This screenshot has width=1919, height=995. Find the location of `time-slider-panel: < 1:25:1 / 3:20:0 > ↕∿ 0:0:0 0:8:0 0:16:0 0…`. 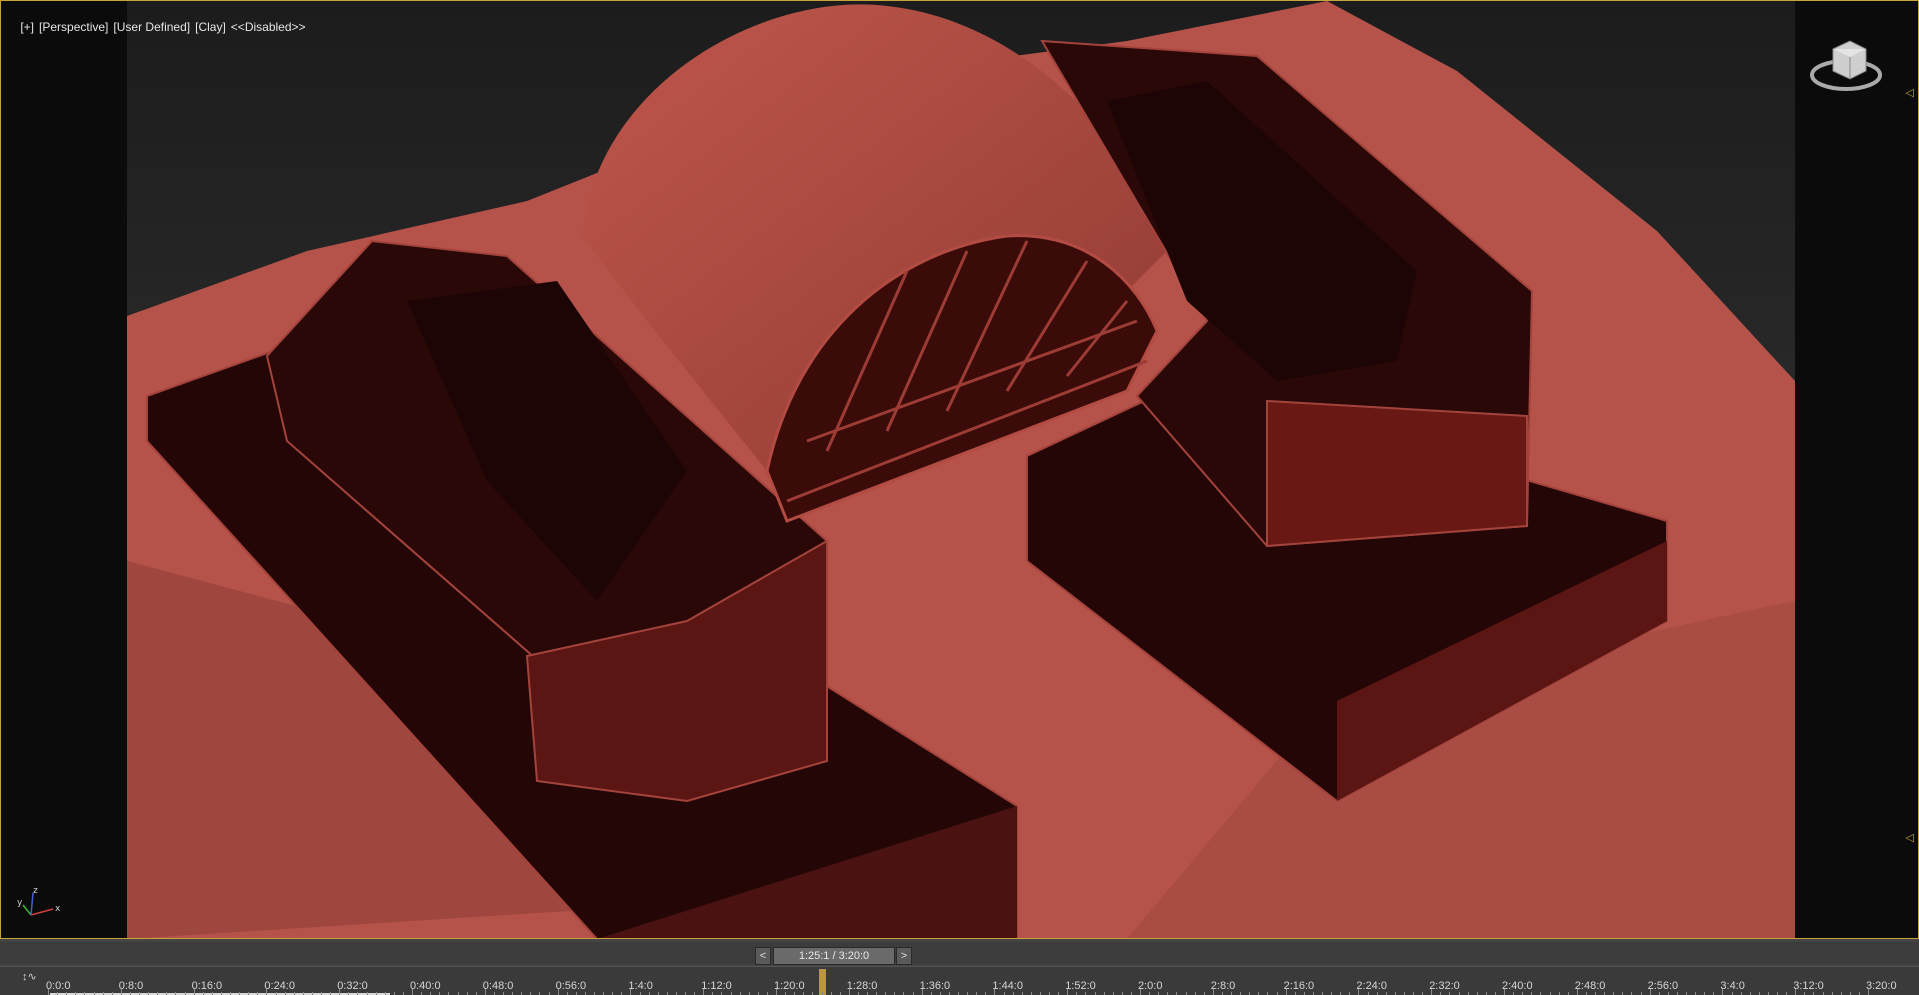

time-slider-panel: < 1:25:1 / 3:20:0 > ↕∿ 0:0:0 0:8:0 0:16:0 0… is located at coordinates (959, 967).